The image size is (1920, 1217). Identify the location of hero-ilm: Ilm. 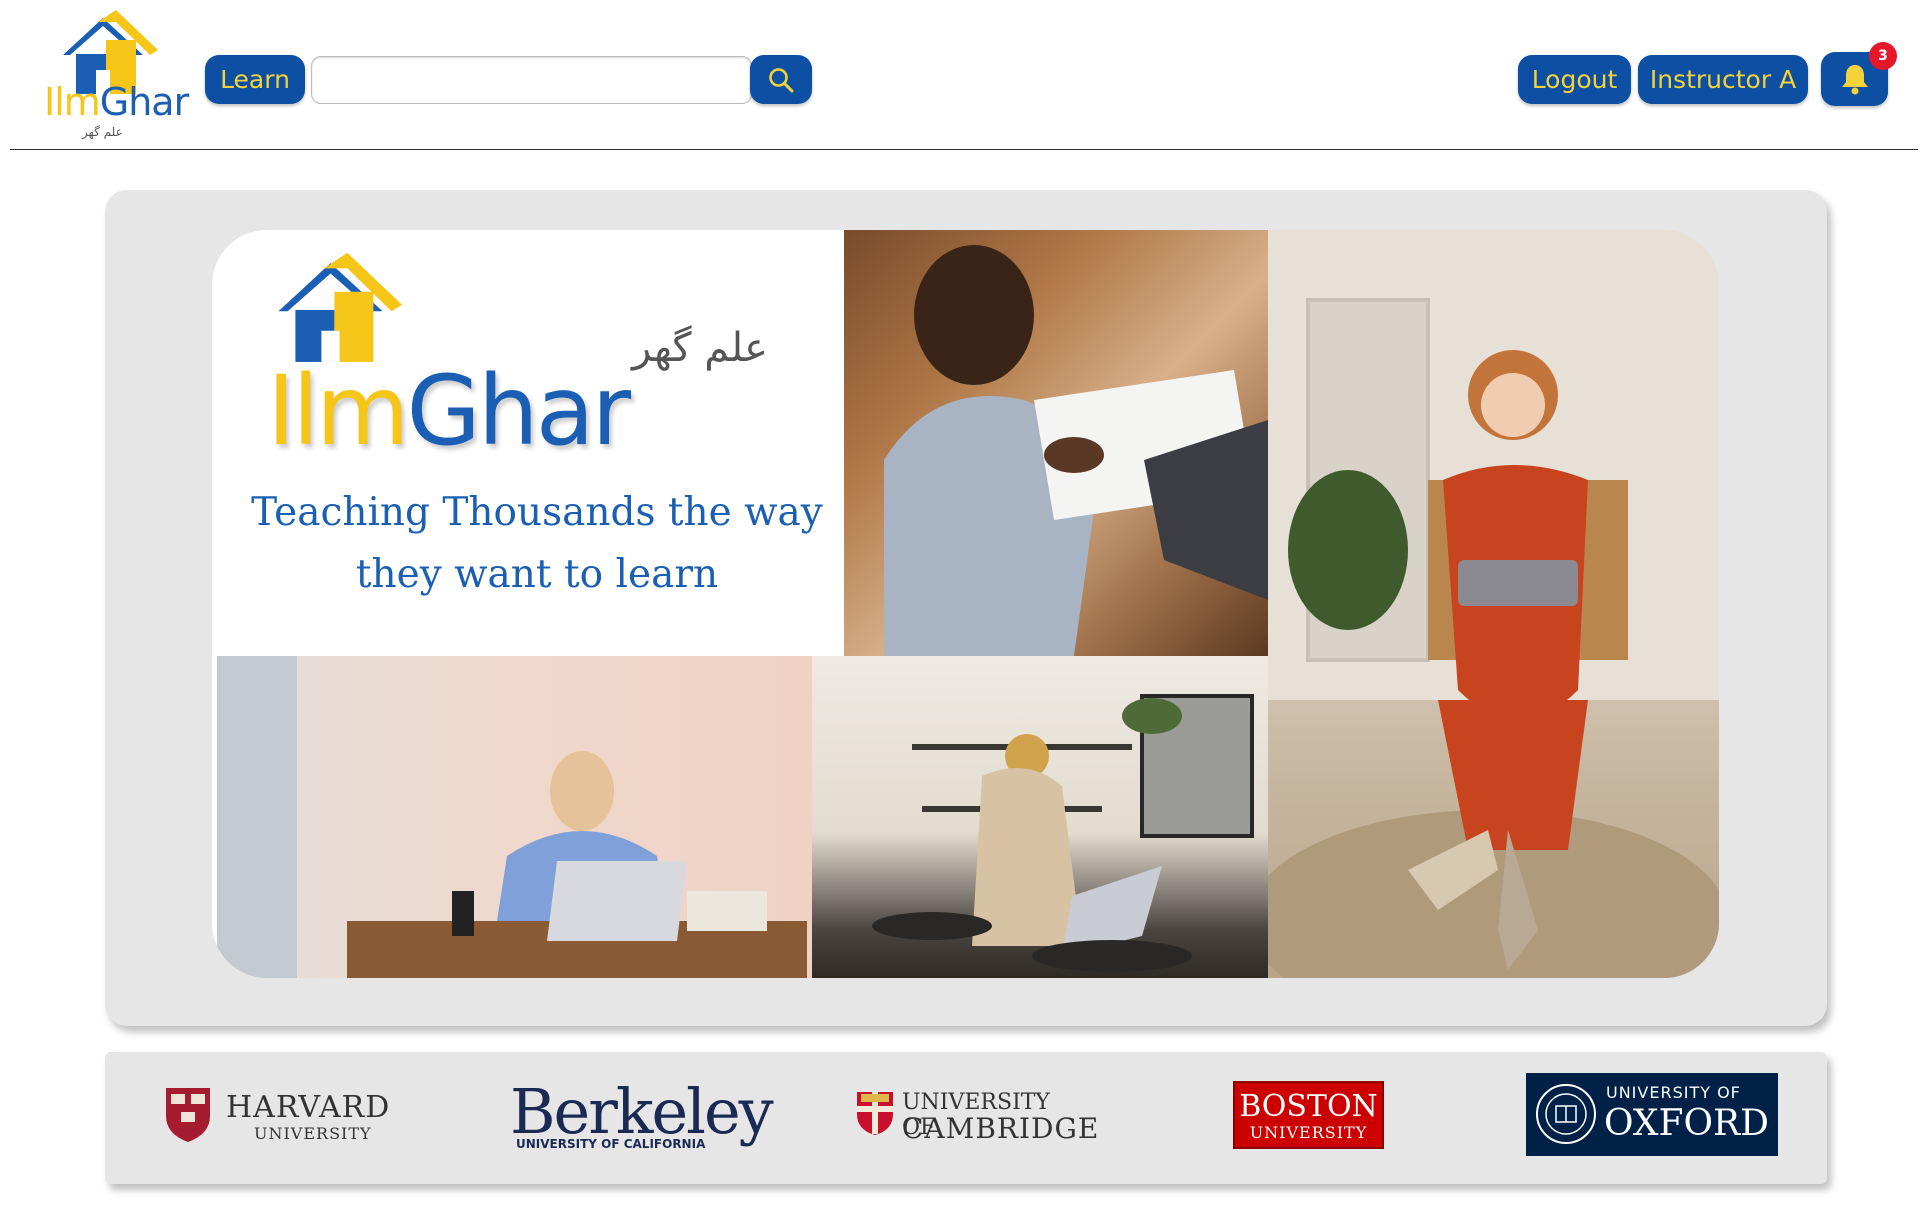
(338, 411).